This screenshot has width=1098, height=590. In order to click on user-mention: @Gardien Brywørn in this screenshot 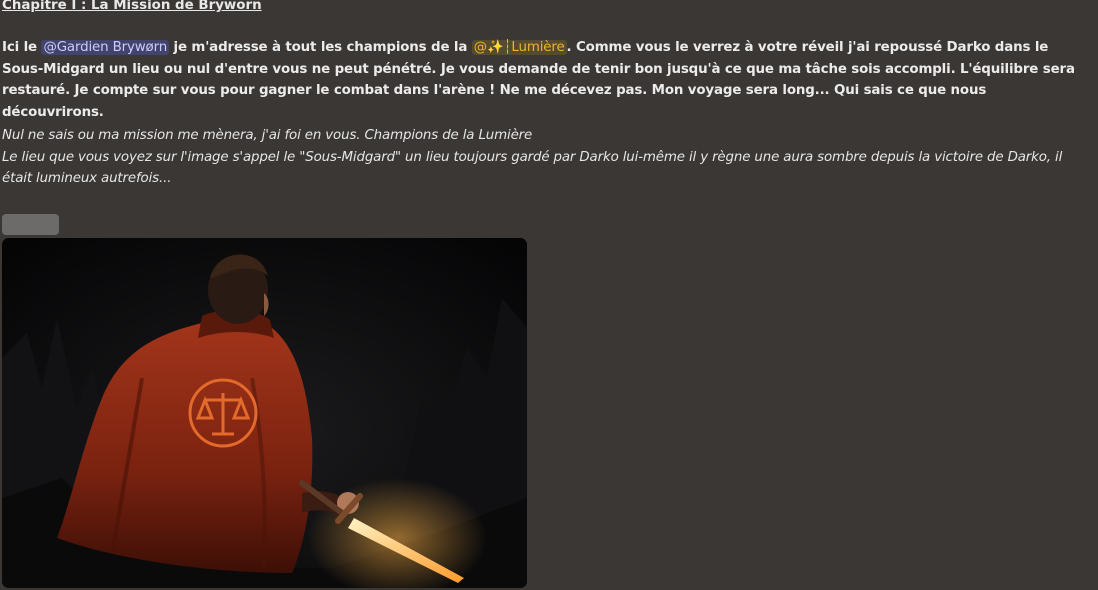, I will do `click(105, 47)`.